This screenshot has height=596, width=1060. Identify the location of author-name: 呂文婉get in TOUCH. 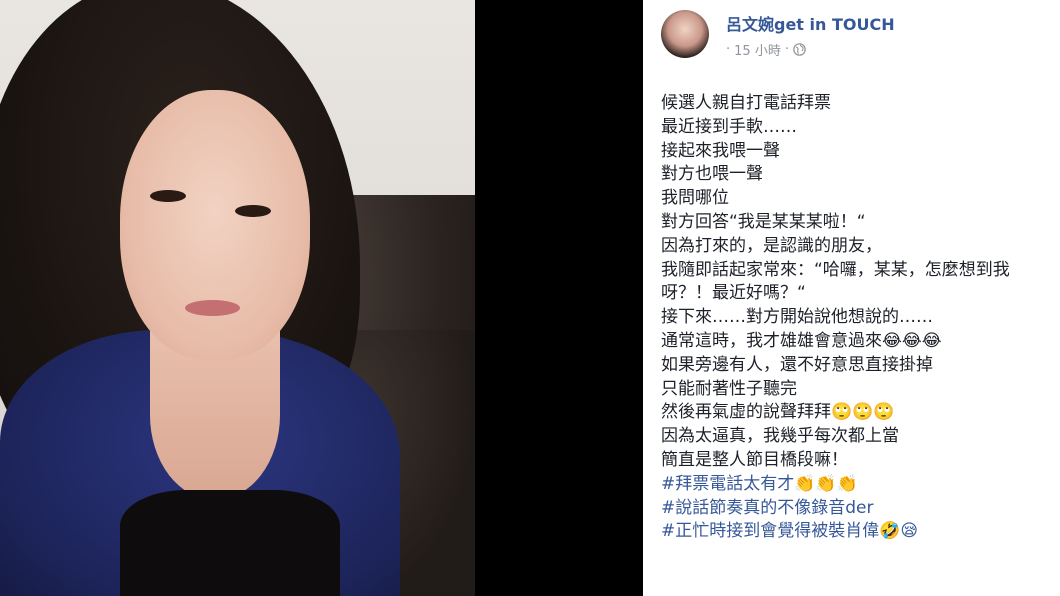
(810, 23).